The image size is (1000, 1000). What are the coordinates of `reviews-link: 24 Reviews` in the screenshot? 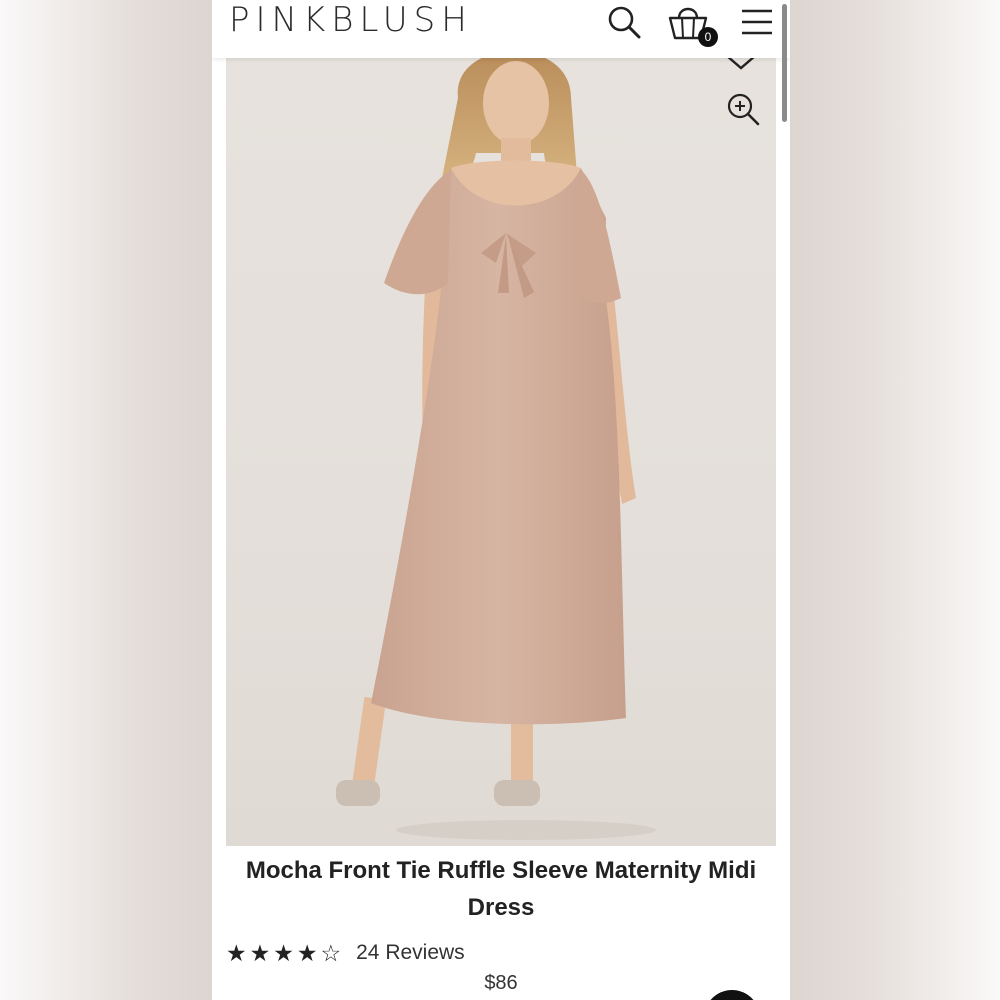 It's located at (410, 953).